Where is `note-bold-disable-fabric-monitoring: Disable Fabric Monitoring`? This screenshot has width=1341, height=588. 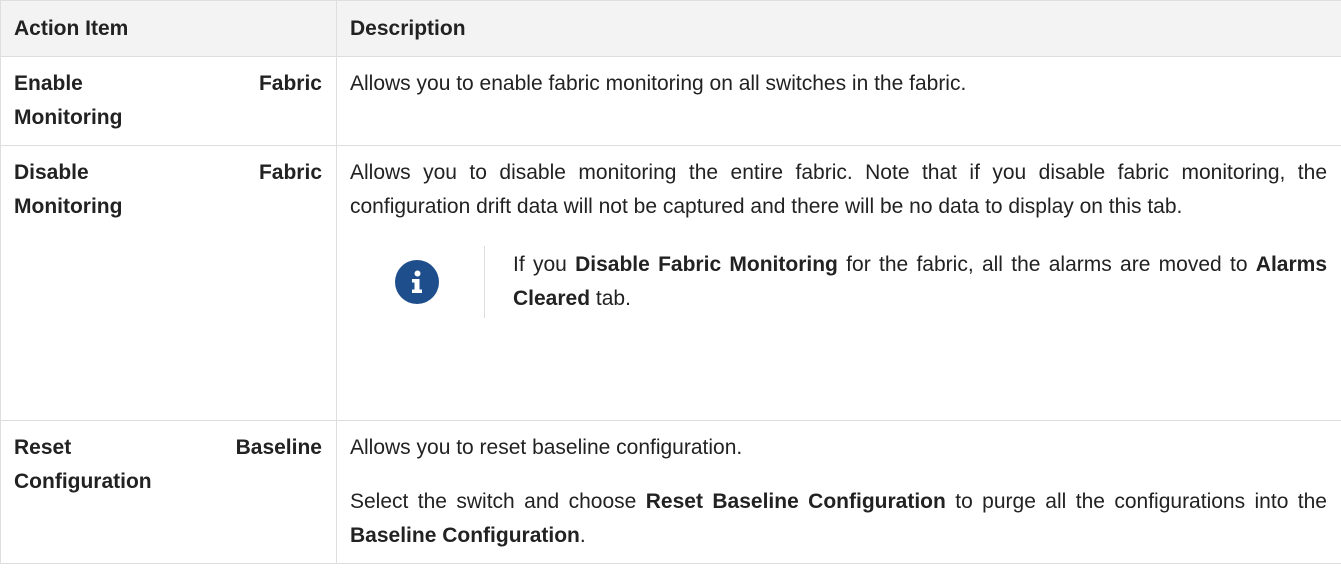
note-bold-disable-fabric-monitoring: Disable Fabric Monitoring is located at coordinates (706, 264).